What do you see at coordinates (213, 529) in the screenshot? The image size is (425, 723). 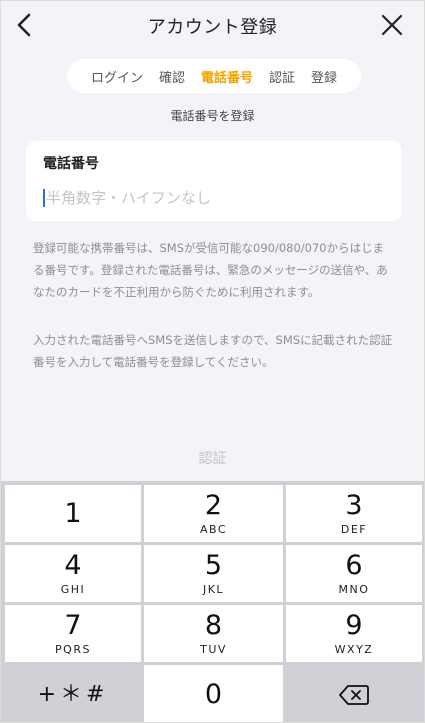 I see `key-letters: ABC` at bounding box center [213, 529].